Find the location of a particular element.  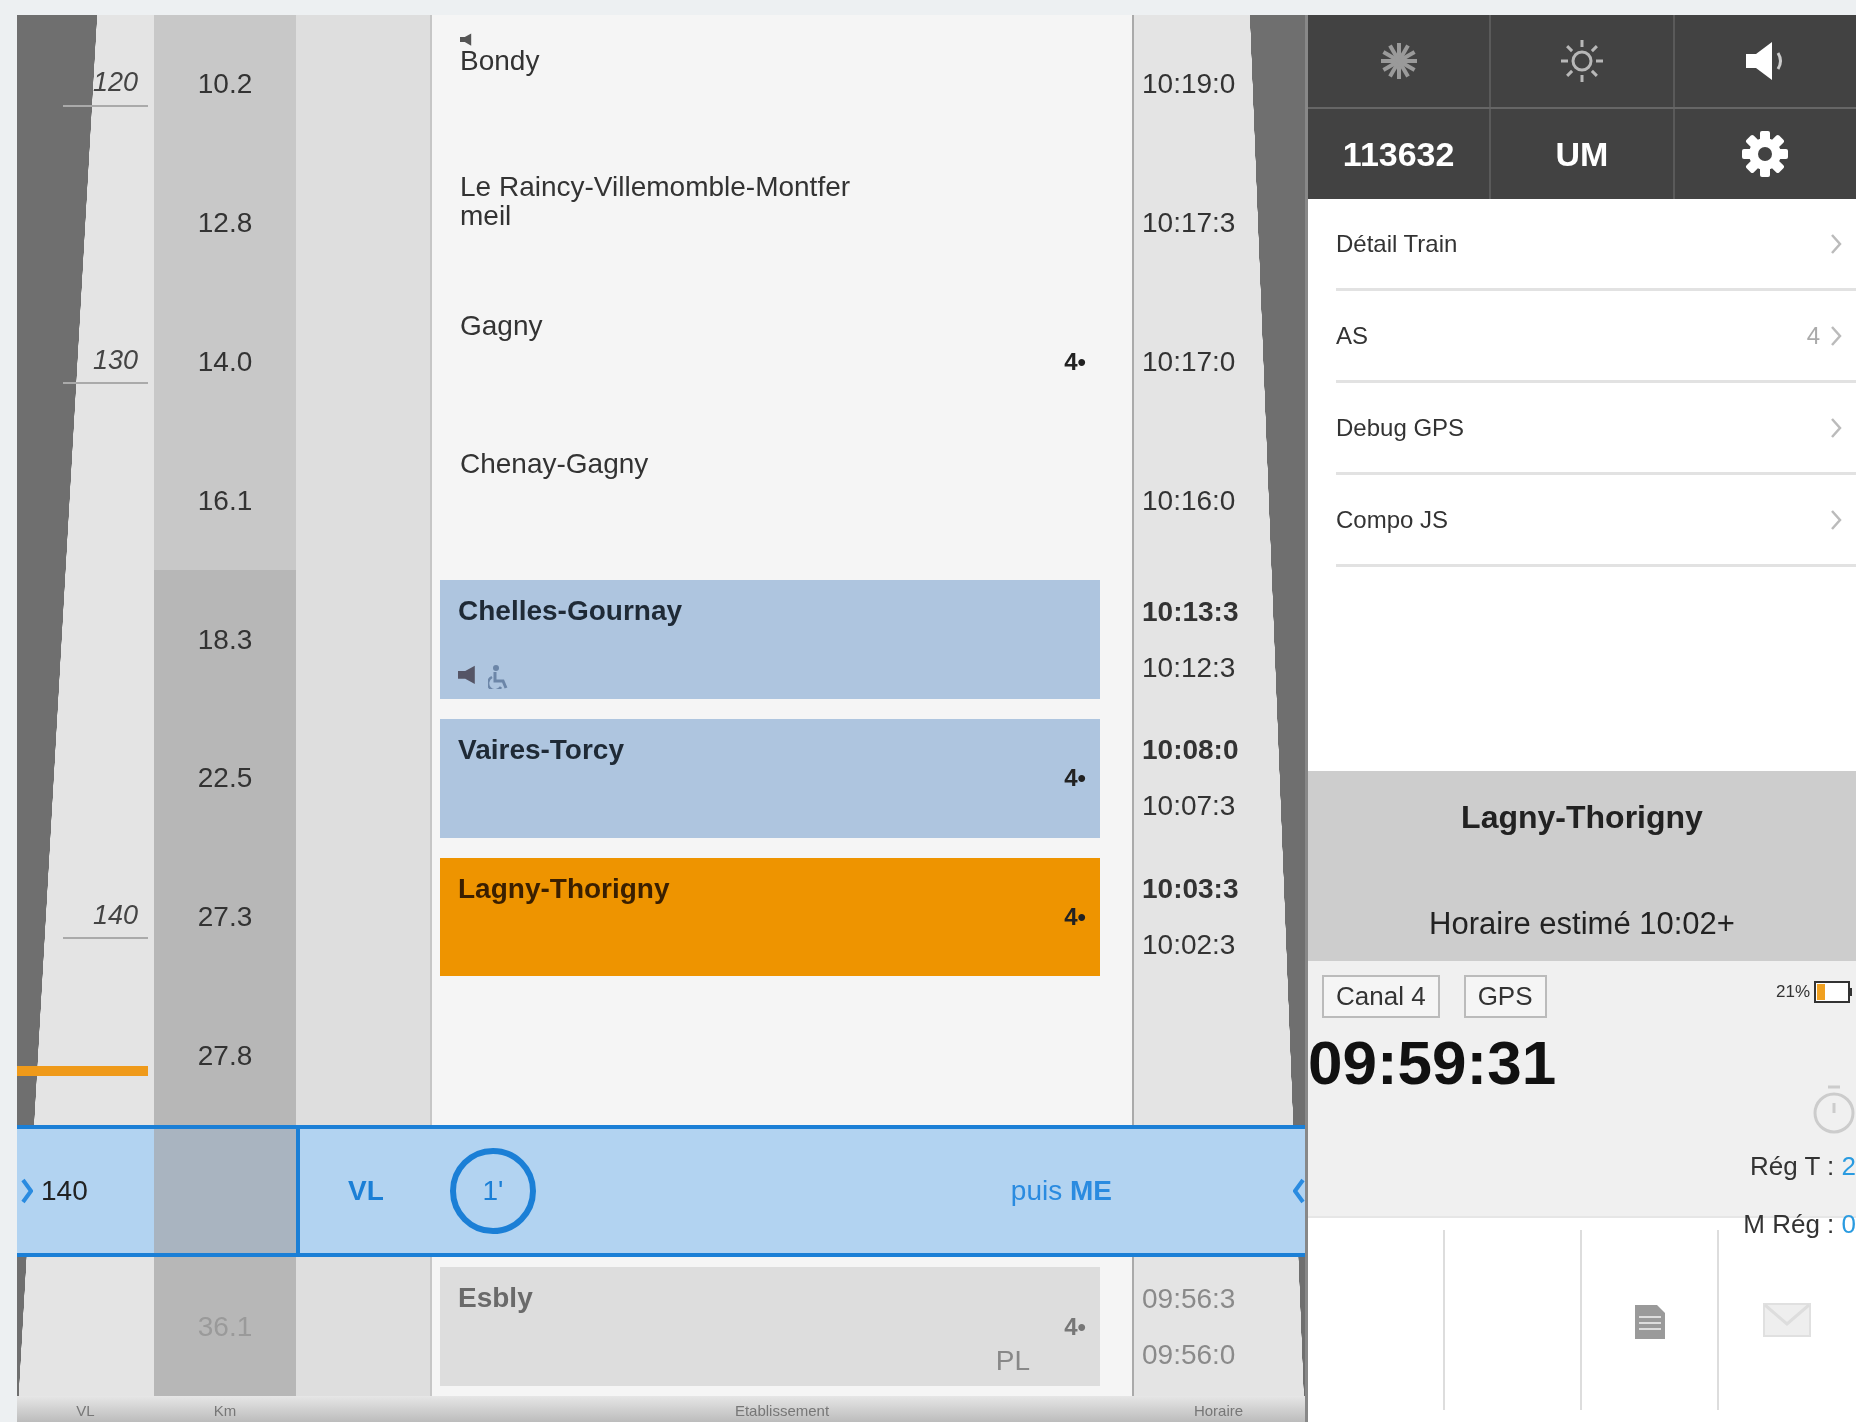

status-tag: Canal 4 is located at coordinates (1381, 996).